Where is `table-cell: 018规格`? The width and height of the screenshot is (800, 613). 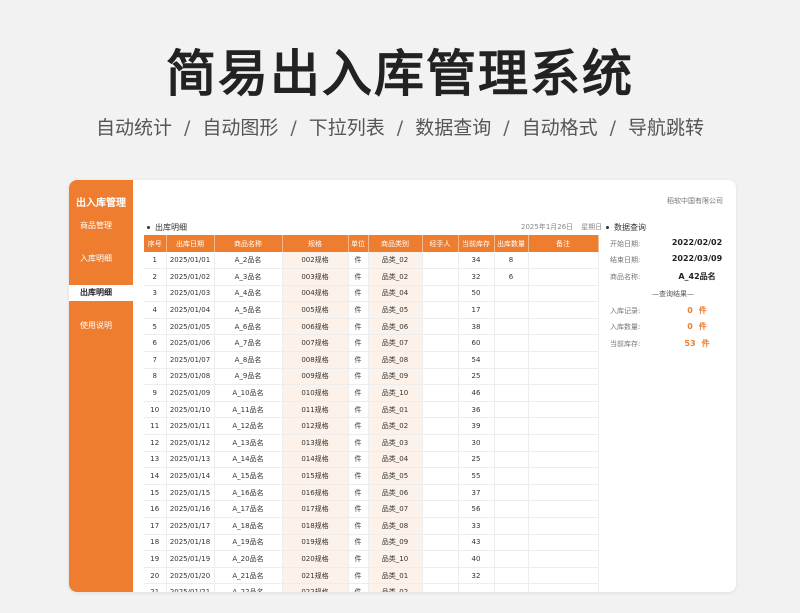 table-cell: 018规格 is located at coordinates (315, 526).